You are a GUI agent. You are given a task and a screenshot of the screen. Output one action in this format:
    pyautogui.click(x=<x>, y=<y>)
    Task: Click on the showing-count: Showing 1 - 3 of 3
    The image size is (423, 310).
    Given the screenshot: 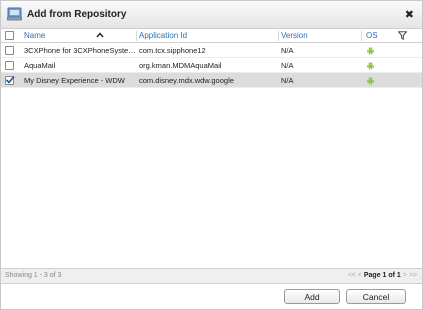 What is the action you would take?
    pyautogui.click(x=33, y=275)
    